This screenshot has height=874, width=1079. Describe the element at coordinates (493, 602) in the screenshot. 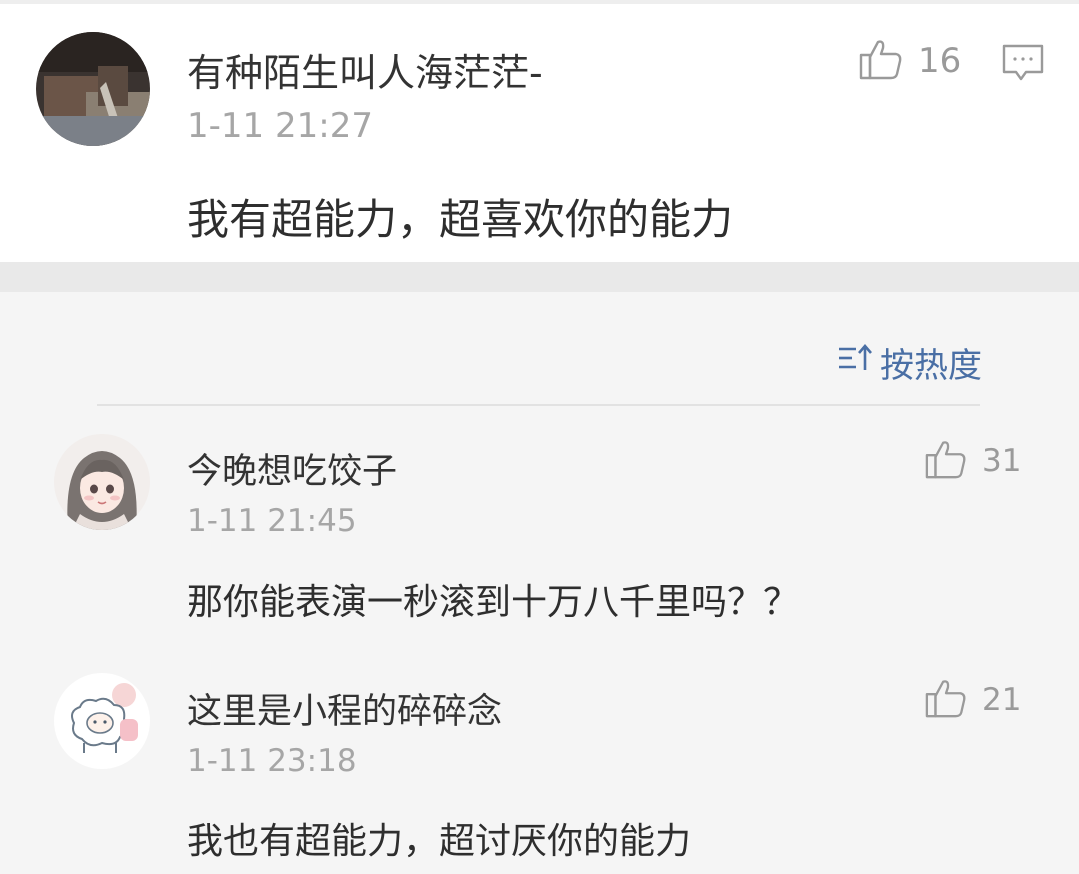

I see `reply-text: 那你能表演一秒滚到十万八千里吗？？` at that location.